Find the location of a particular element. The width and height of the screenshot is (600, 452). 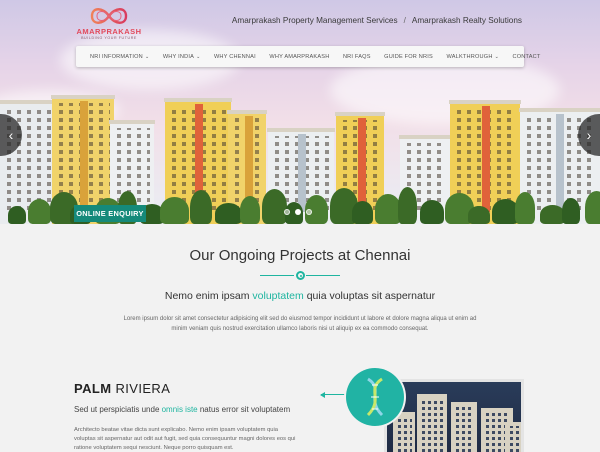

nav-item-contact: CONTACT is located at coordinates (526, 57).